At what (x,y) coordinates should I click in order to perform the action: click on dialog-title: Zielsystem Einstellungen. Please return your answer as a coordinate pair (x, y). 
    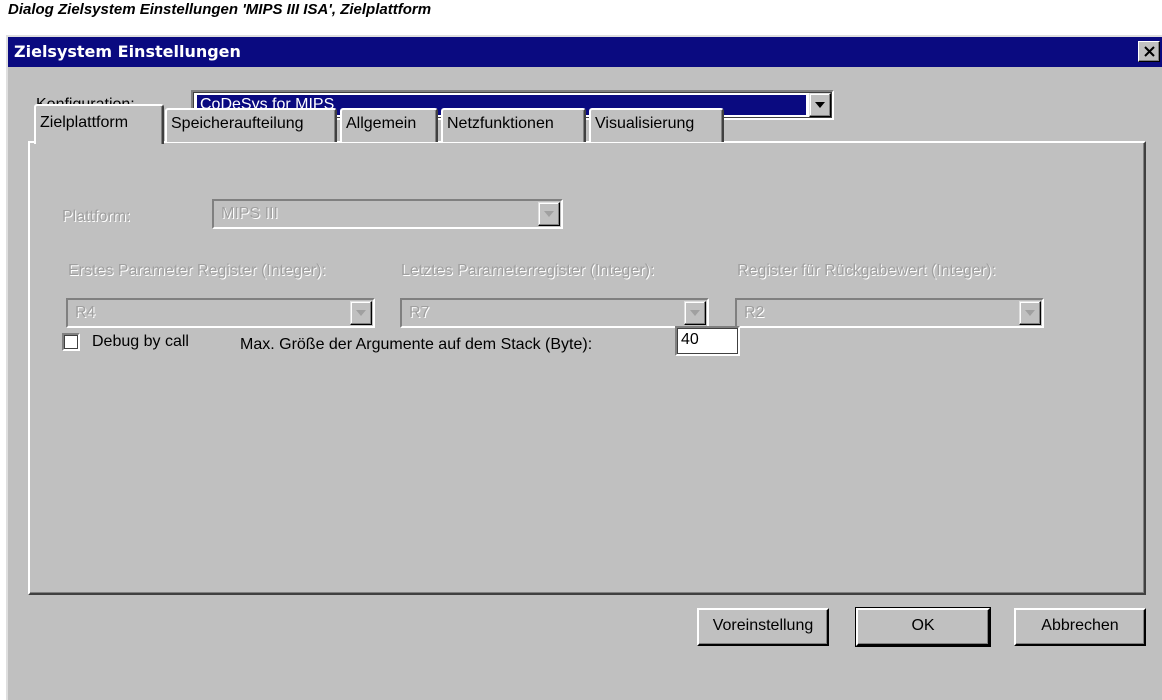
    Looking at the image, I should click on (127, 51).